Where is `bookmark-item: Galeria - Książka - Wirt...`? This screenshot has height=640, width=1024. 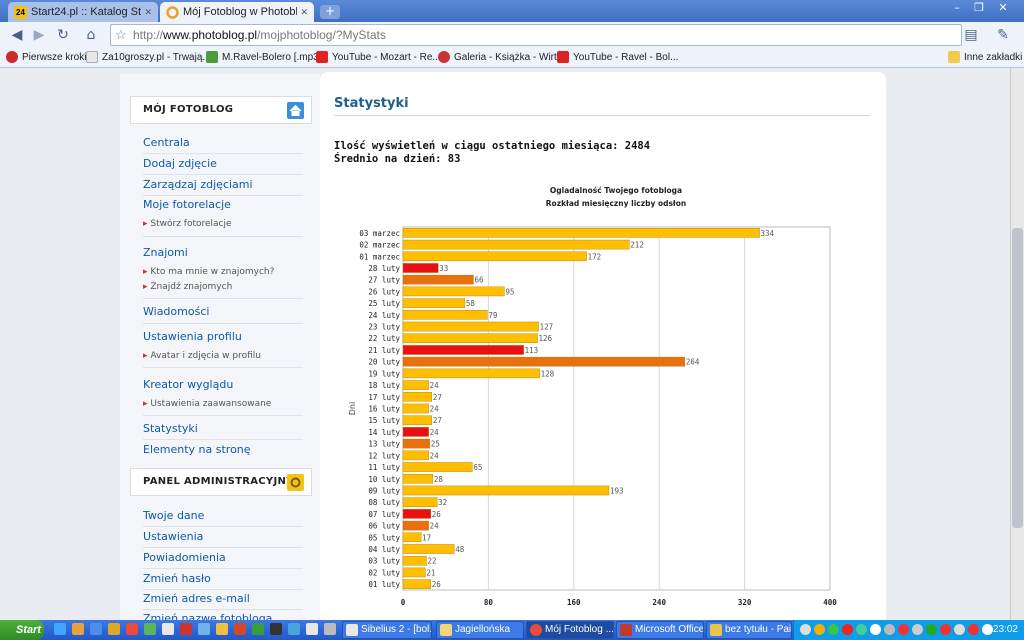
bookmark-item: Galeria - Książka - Wirt... is located at coordinates (501, 57).